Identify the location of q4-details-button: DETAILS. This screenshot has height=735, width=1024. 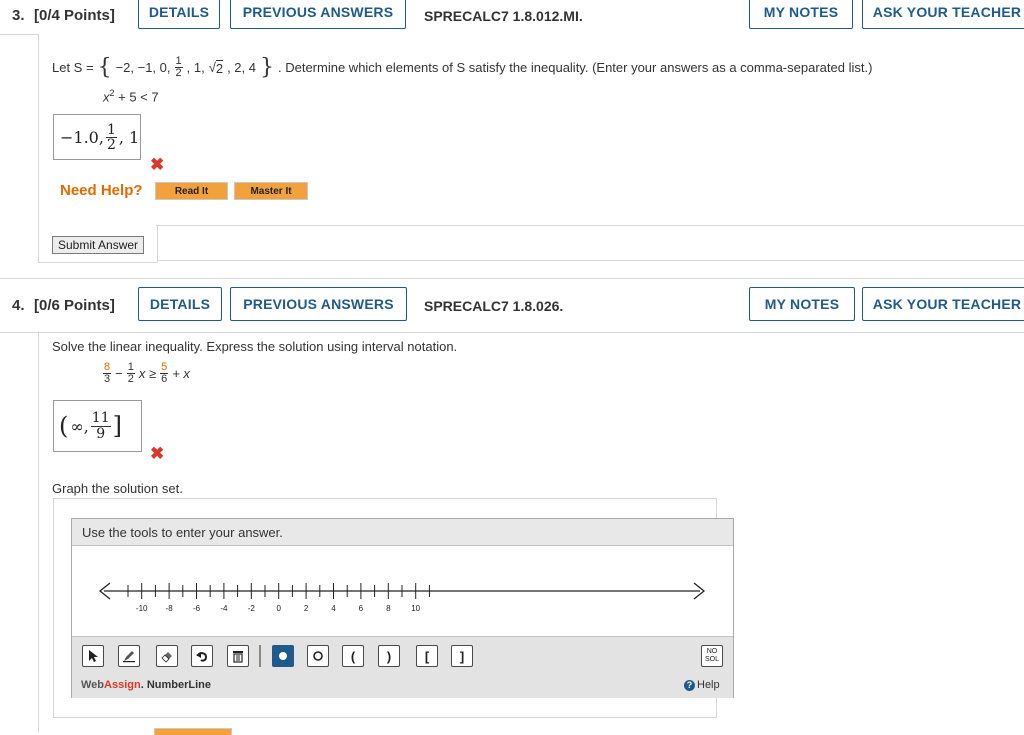
(180, 304).